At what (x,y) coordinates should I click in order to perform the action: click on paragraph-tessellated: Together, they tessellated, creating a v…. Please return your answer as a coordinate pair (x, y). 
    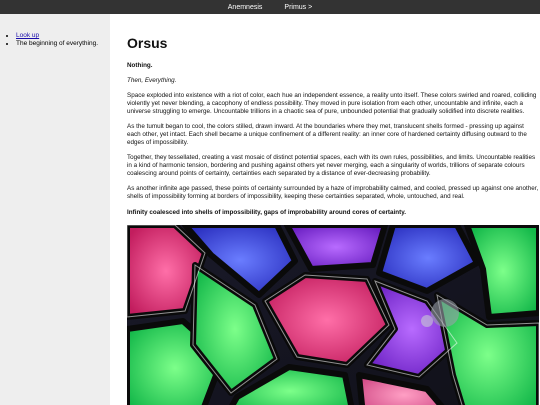
    Looking at the image, I should click on (331, 166).